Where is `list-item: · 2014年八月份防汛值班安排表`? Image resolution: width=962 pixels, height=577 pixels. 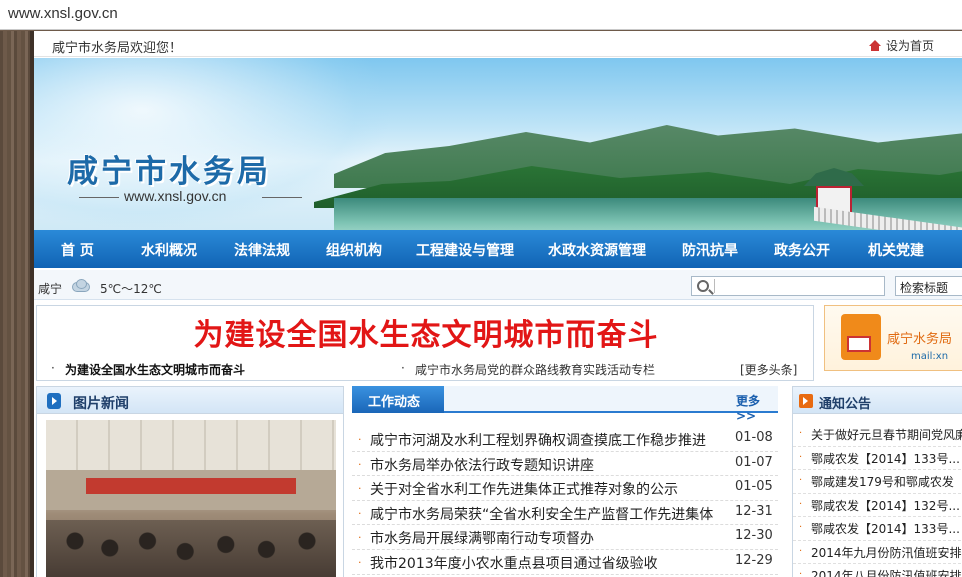
list-item: · 2014年八月份防汛值班安排表 is located at coordinates (877, 570).